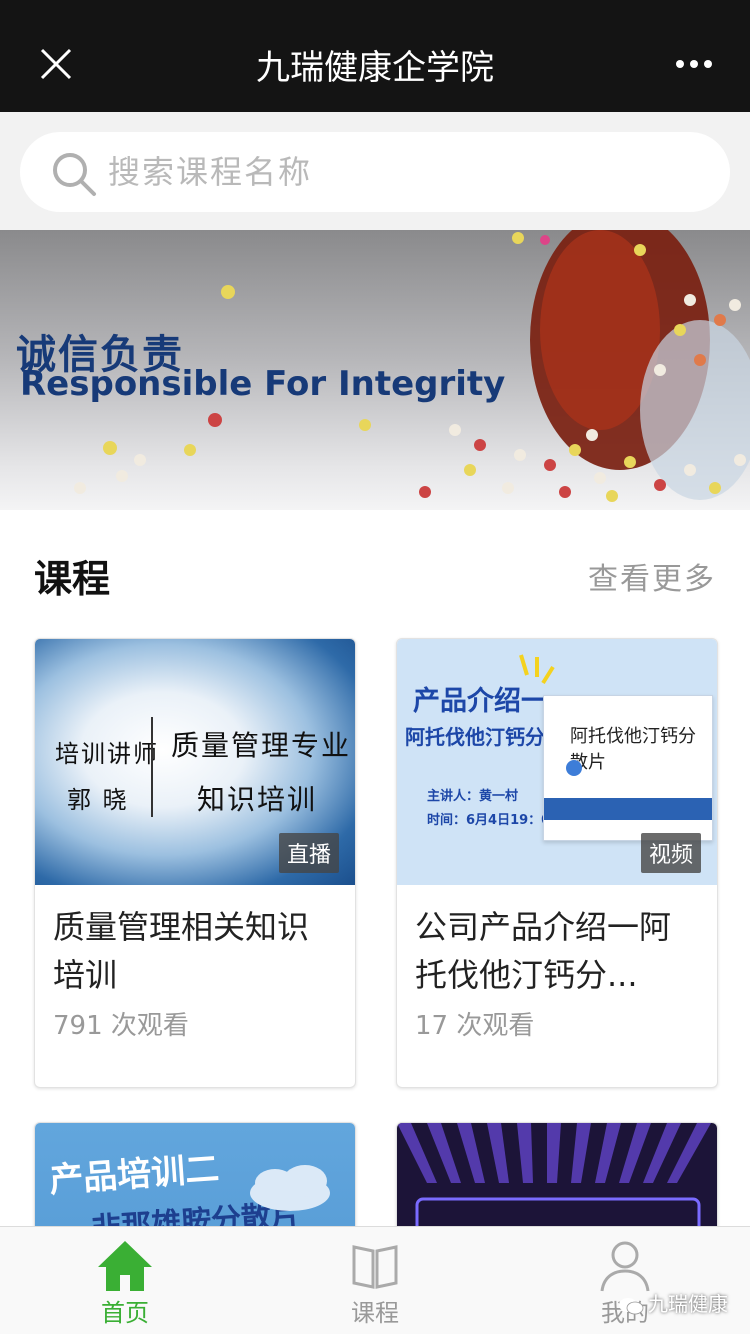 Image resolution: width=750 pixels, height=1334 pixels. Describe the element at coordinates (290, 1188) in the screenshot. I see `cloud-icon` at that location.